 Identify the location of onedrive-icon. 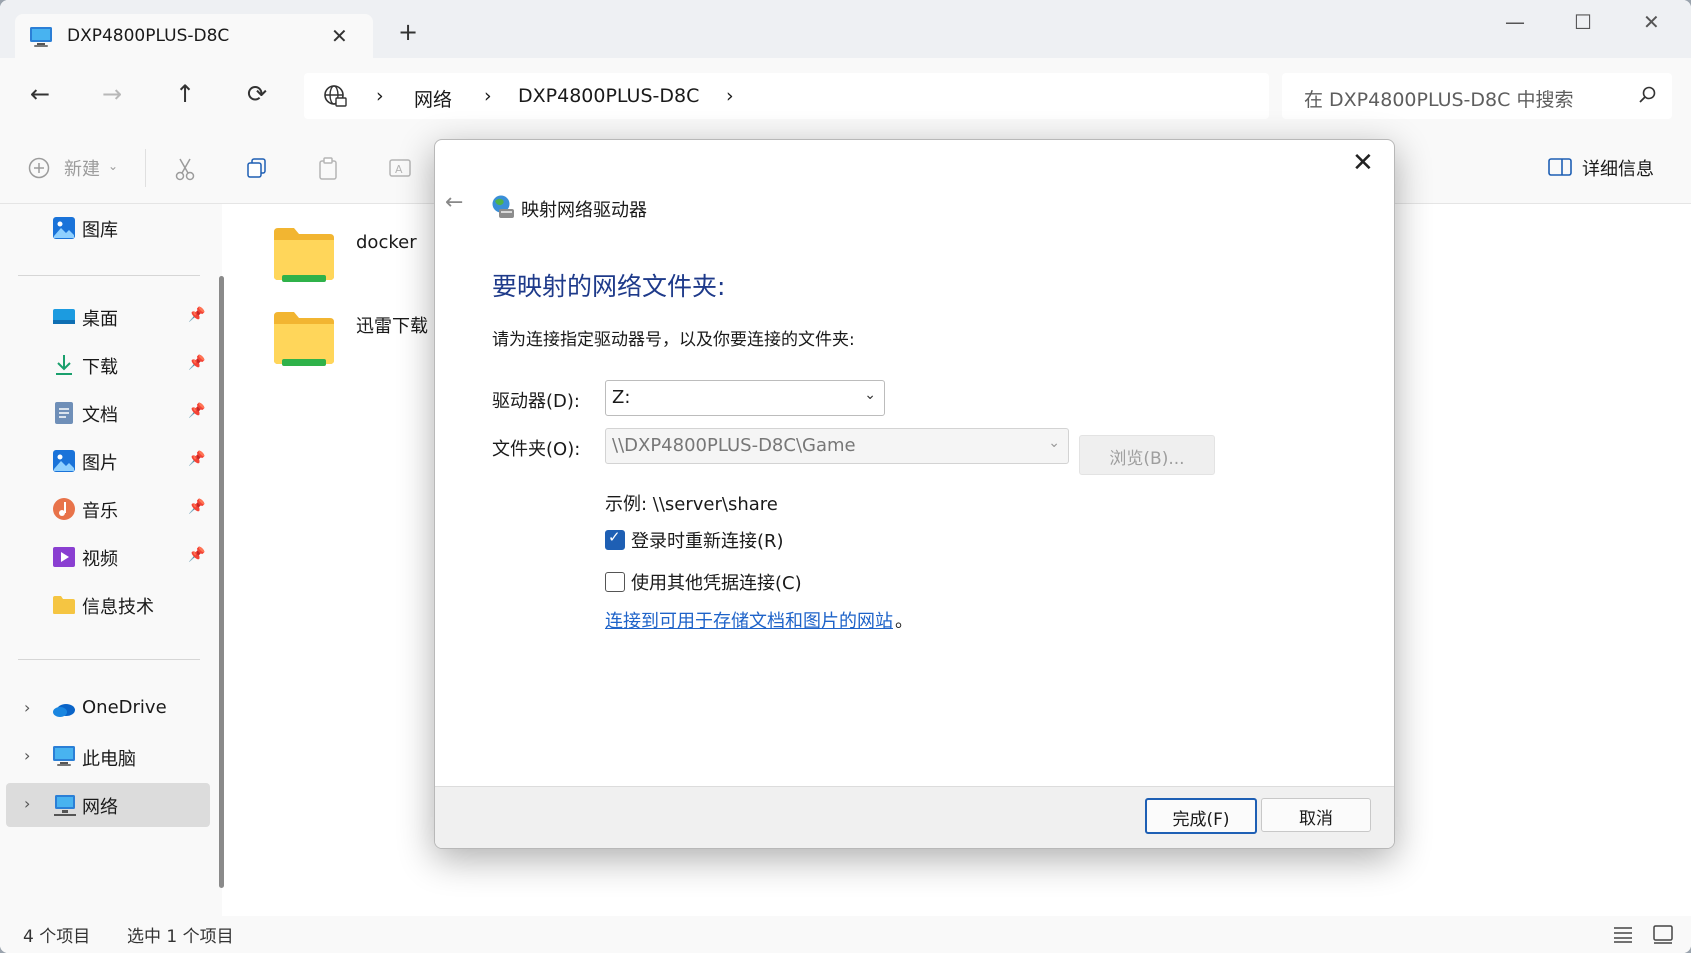
(64, 709).